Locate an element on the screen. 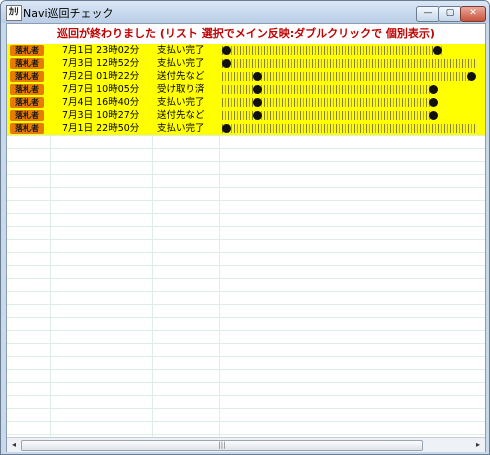 The height and width of the screenshot is (455, 490). row-datetime: 7月1日 22時50分 is located at coordinates (101, 128).